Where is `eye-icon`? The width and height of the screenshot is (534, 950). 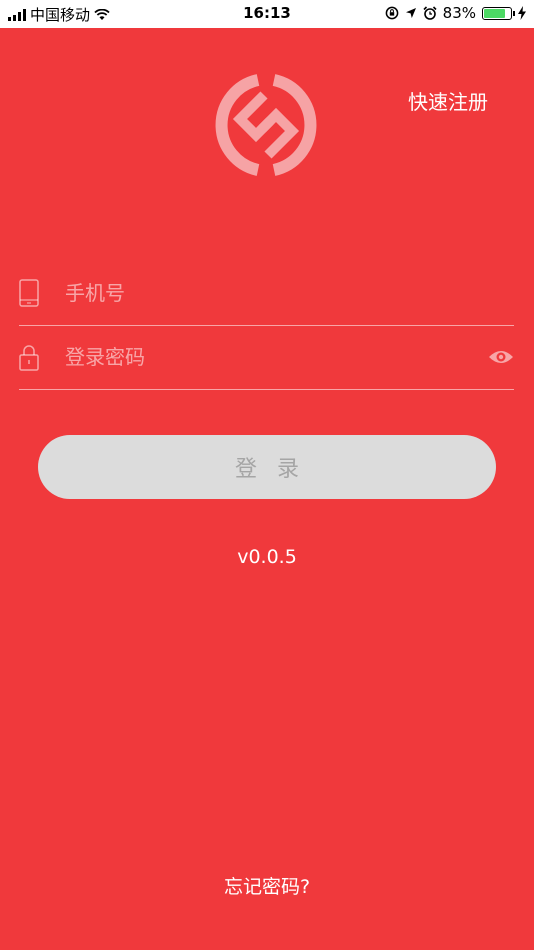 eye-icon is located at coordinates (501, 357).